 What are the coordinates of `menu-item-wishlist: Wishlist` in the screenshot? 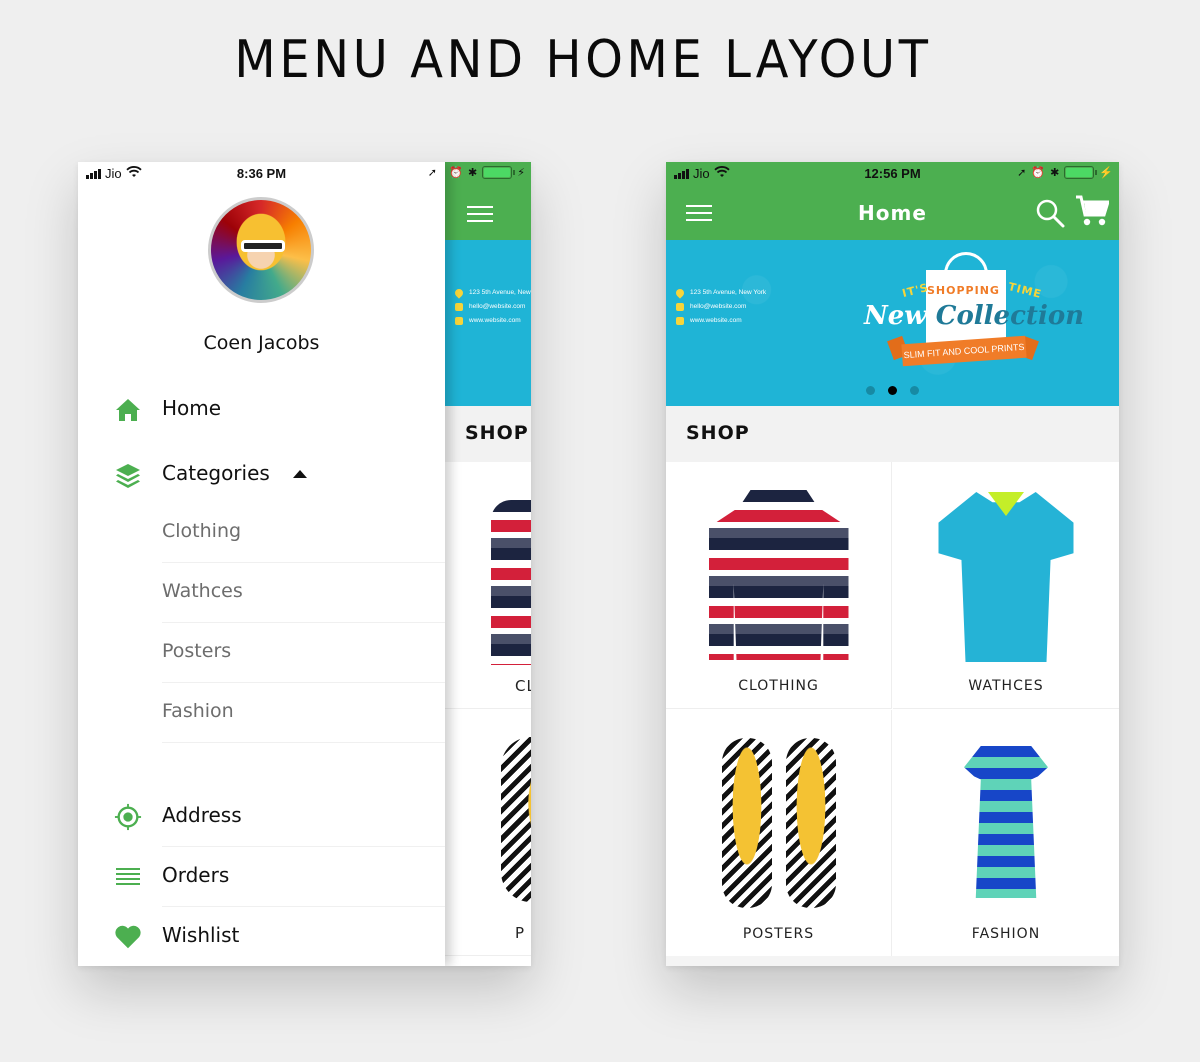 It's located at (261, 937).